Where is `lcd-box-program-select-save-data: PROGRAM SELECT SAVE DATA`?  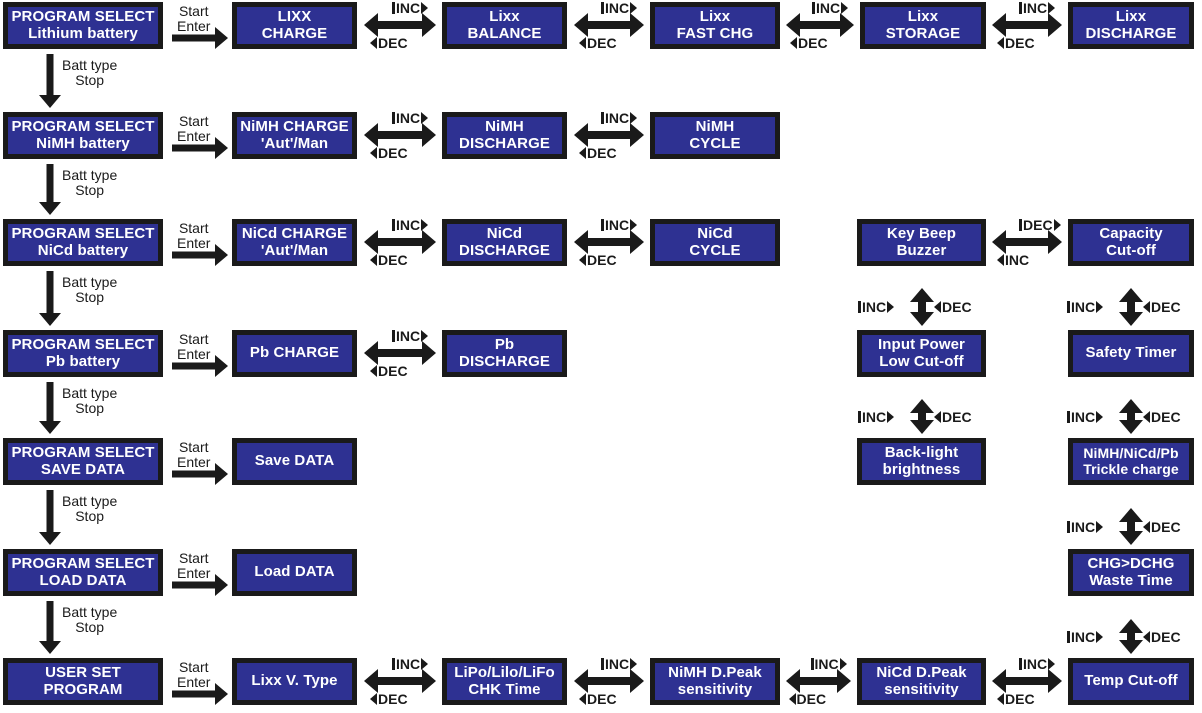 lcd-box-program-select-save-data: PROGRAM SELECT SAVE DATA is located at coordinates (83, 461).